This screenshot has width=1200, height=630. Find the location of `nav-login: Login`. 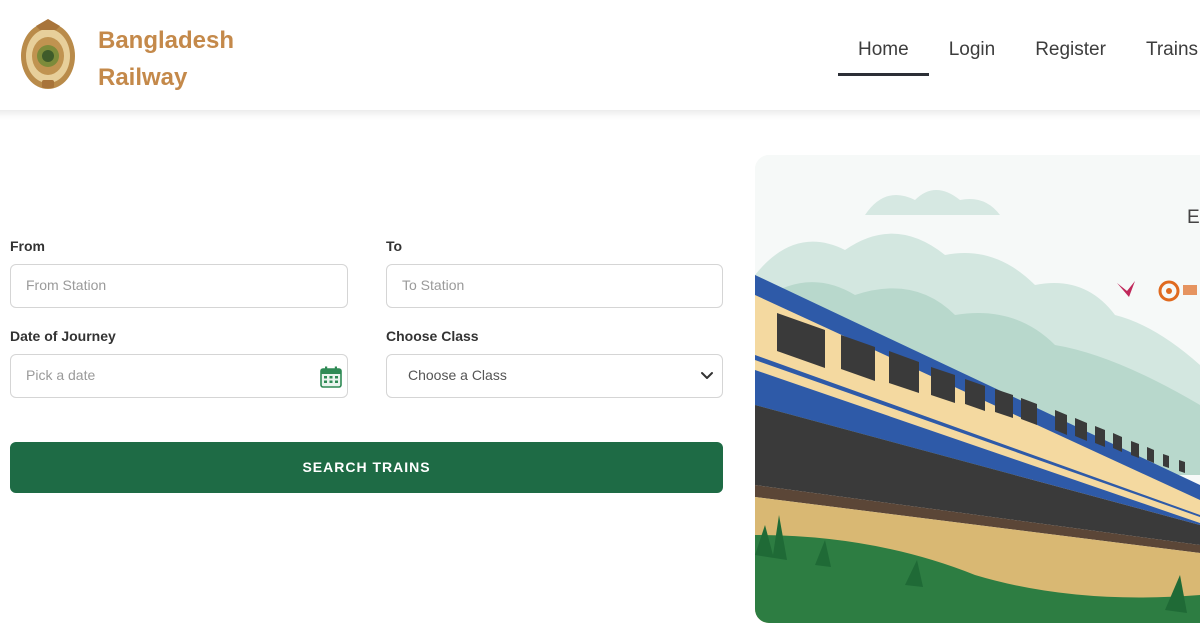

nav-login: Login is located at coordinates (972, 53).